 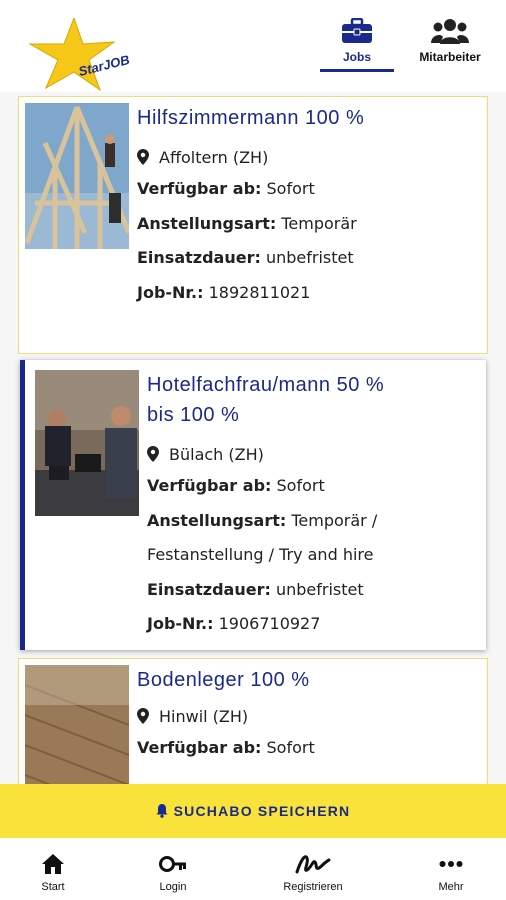 I want to click on job-field-employment-type: Anstellungsart: Temporär, so click(x=247, y=223).